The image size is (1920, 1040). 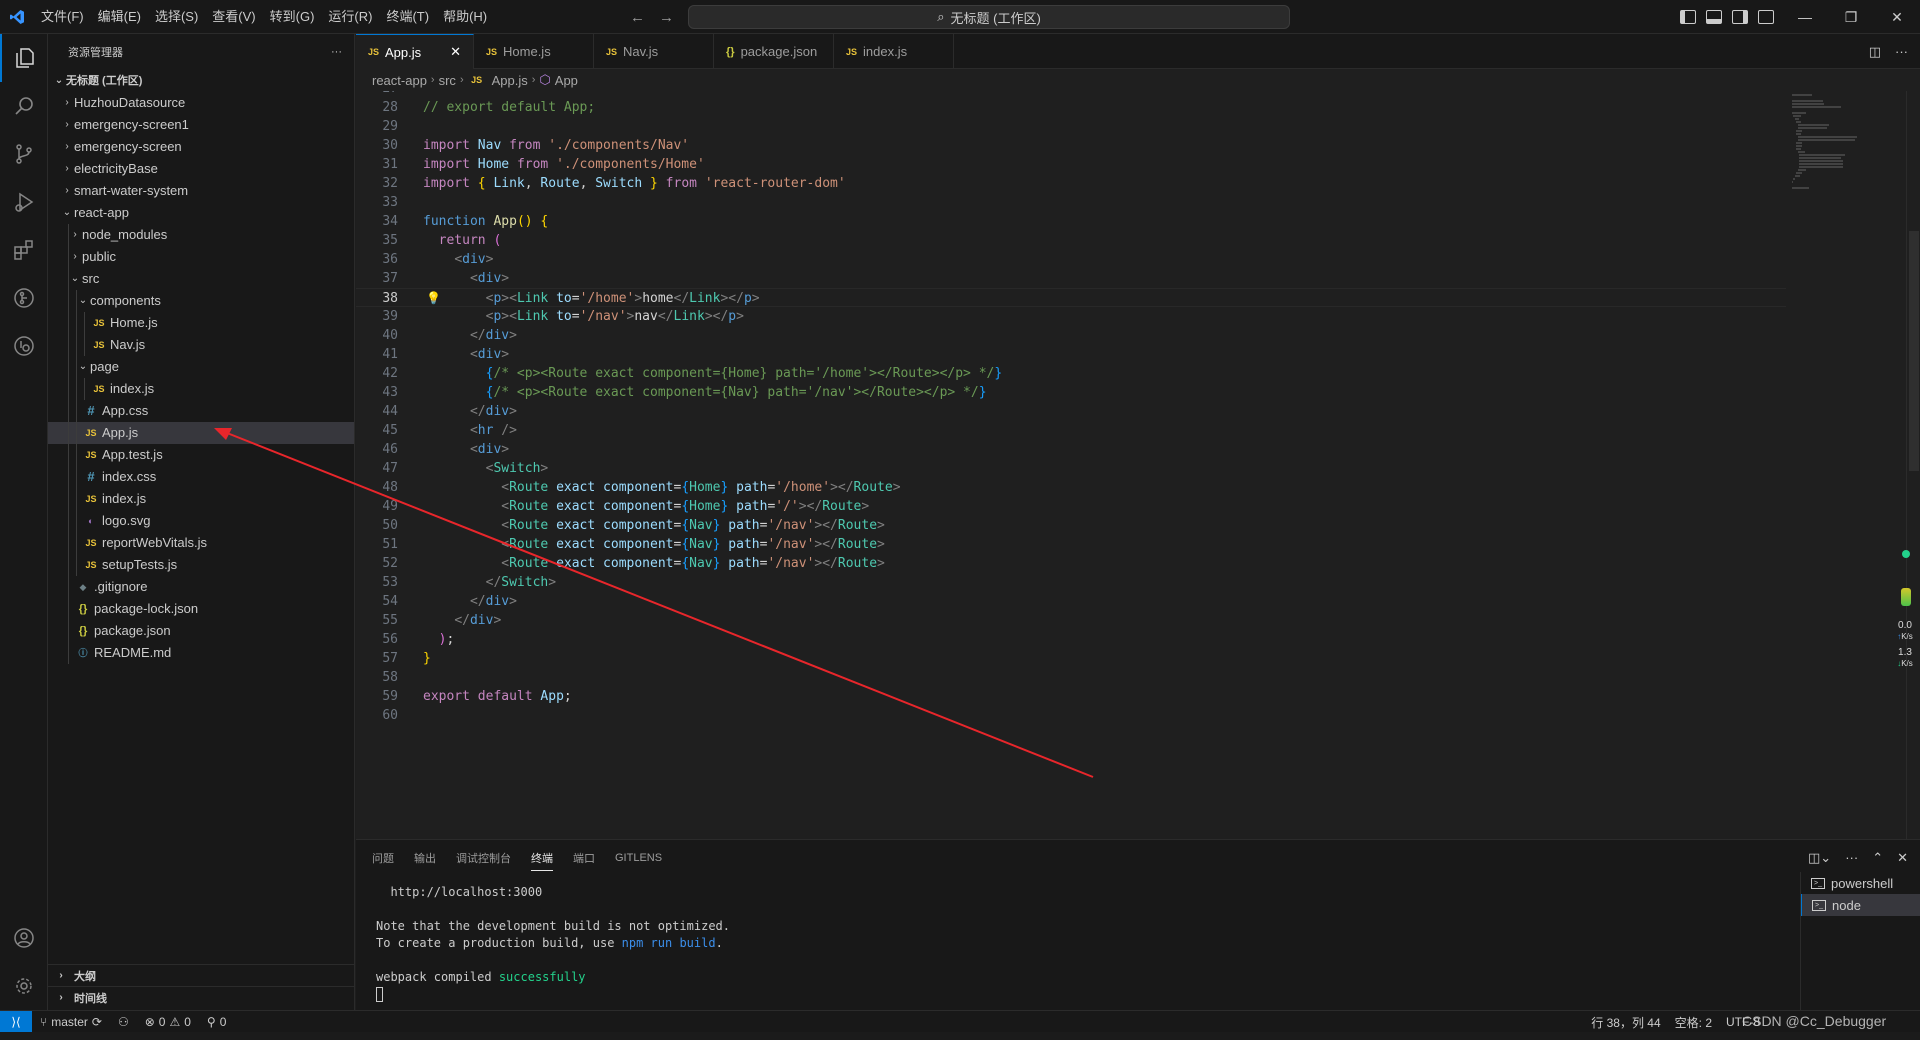 I want to click on timeline-section: › 时间线, so click(x=201, y=997).